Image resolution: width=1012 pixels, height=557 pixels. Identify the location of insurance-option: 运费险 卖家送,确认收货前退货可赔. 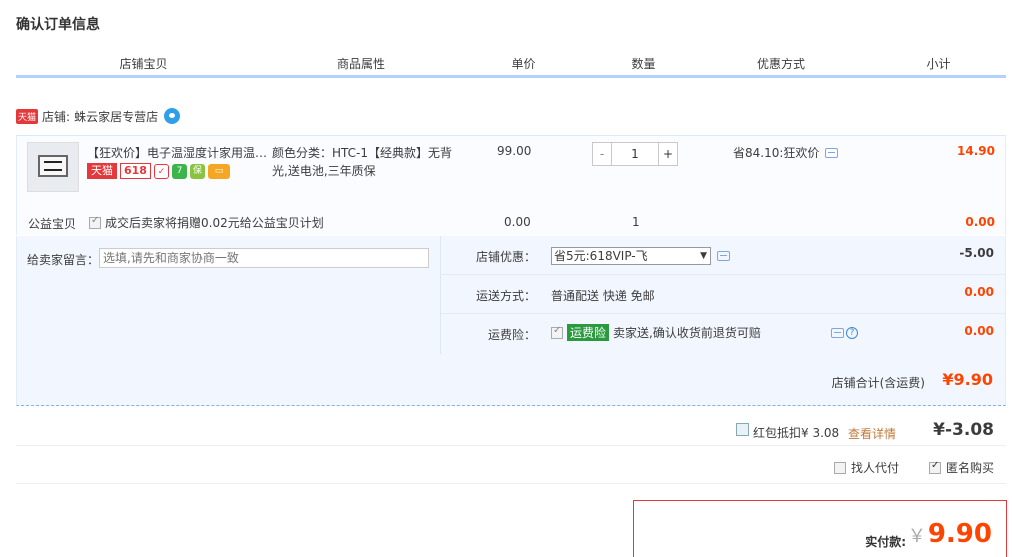
(656, 332).